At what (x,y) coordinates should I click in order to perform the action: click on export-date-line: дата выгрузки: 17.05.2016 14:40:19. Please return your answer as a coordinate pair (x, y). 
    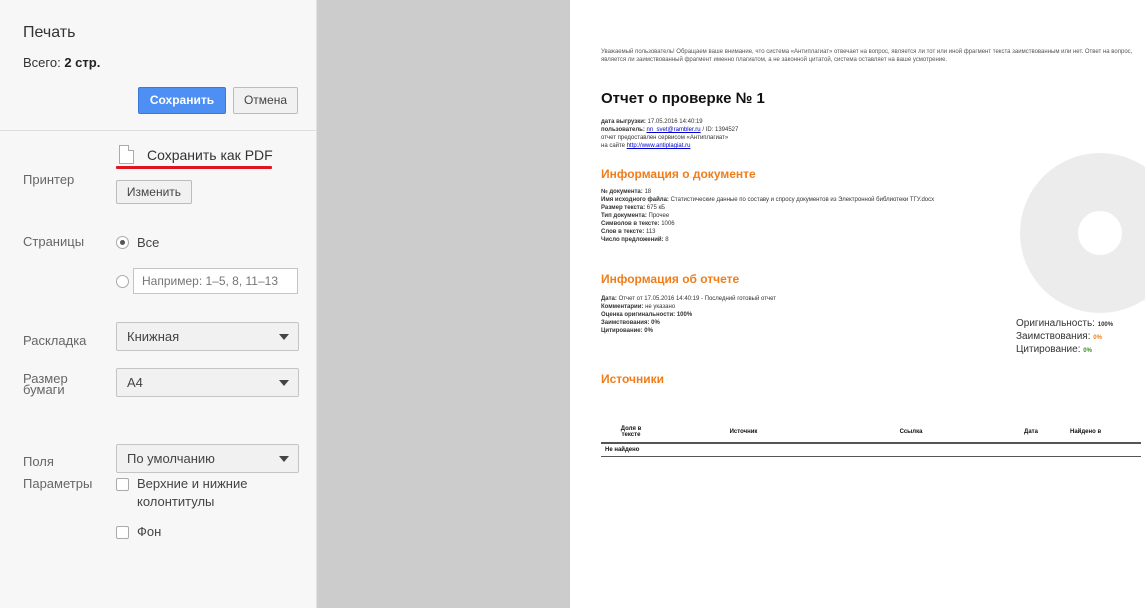
    Looking at the image, I should click on (811, 122).